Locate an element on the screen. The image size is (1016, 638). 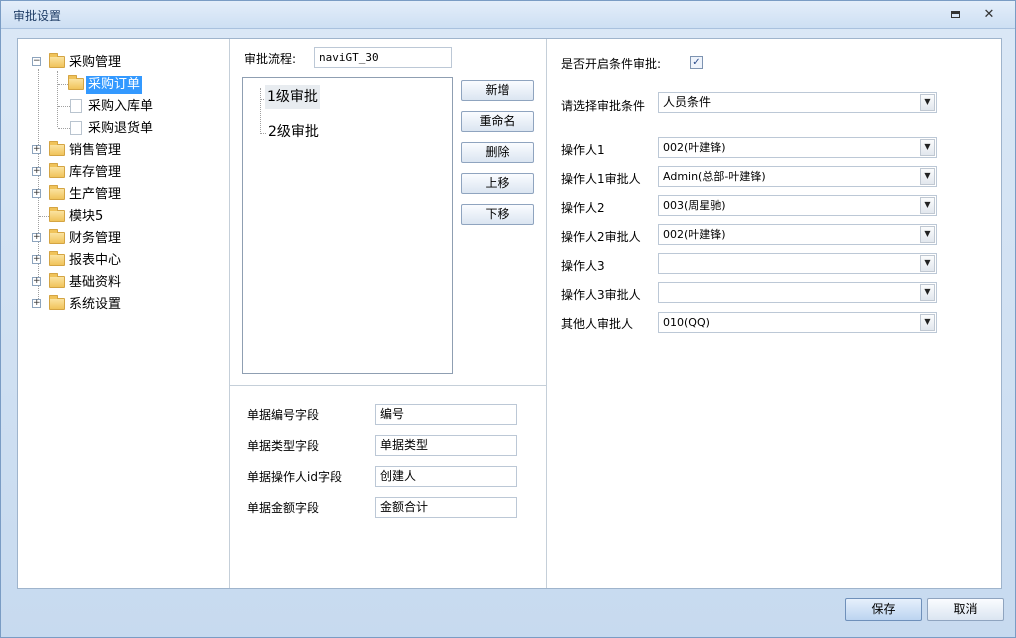
tree-item-module5: 模块5 is located at coordinates (127, 217).